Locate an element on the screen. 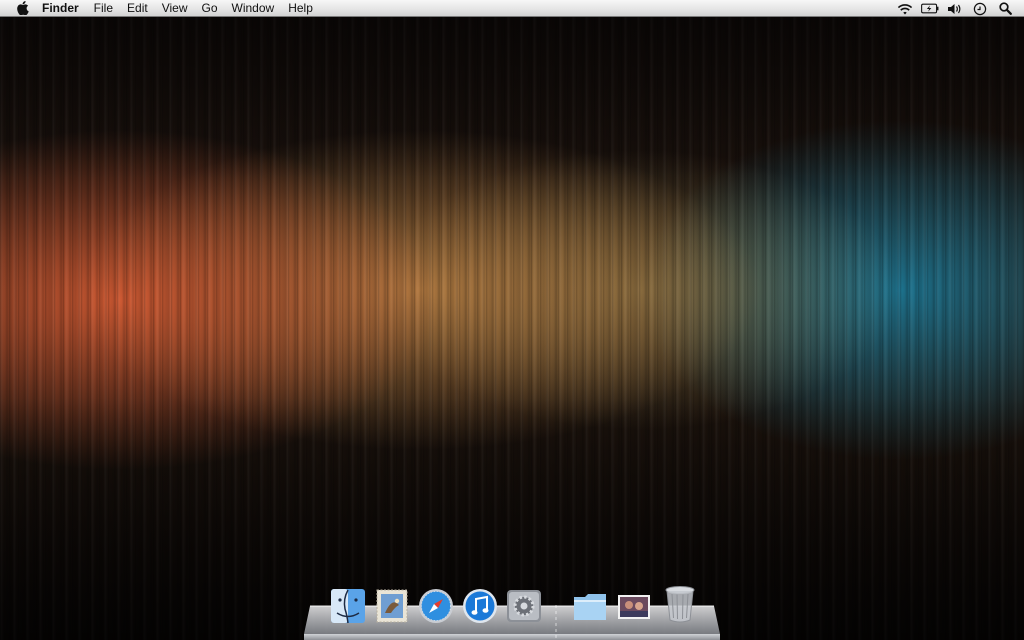 The width and height of the screenshot is (1024, 640). menu-help: Help is located at coordinates (300, 8).